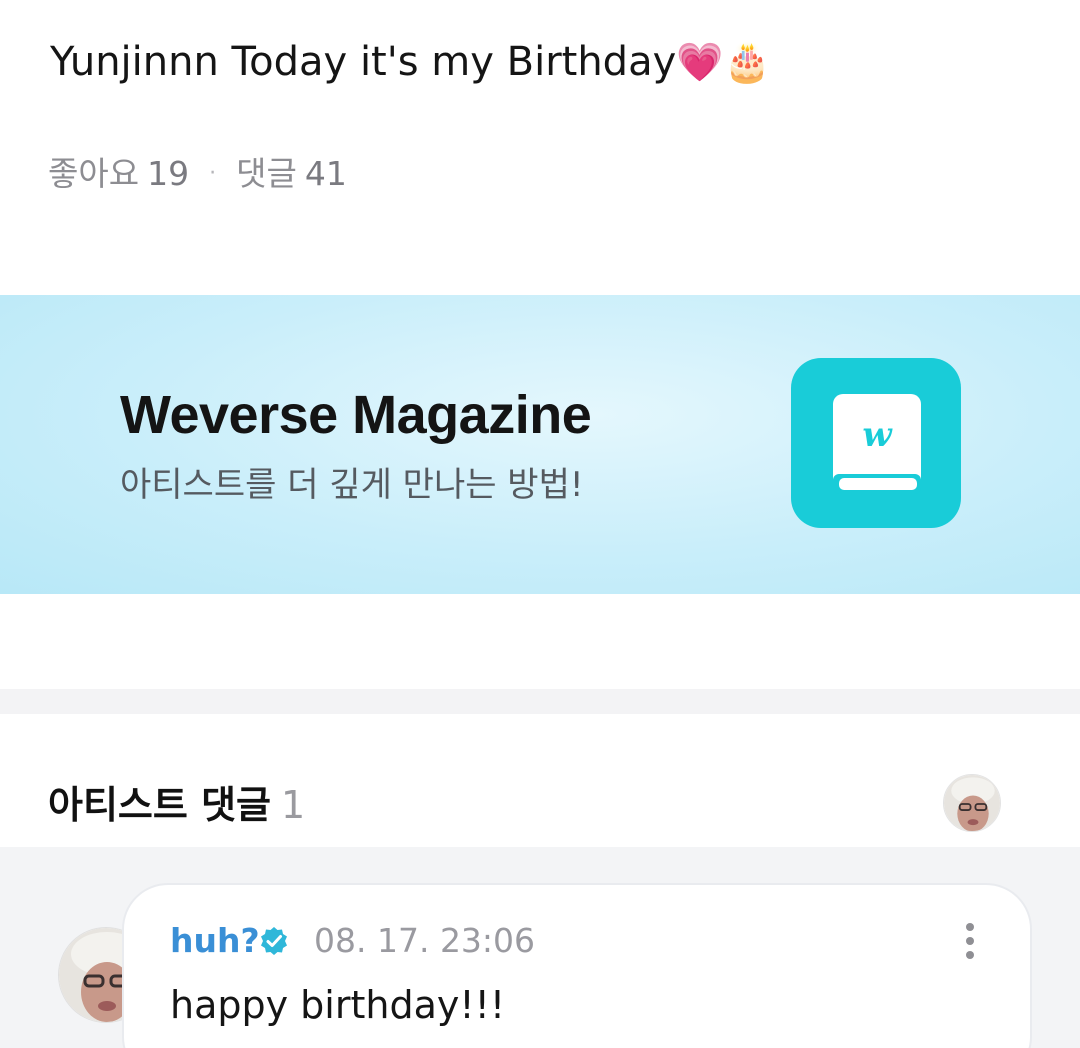 This screenshot has height=1048, width=1080. I want to click on comments-count: 41, so click(325, 173).